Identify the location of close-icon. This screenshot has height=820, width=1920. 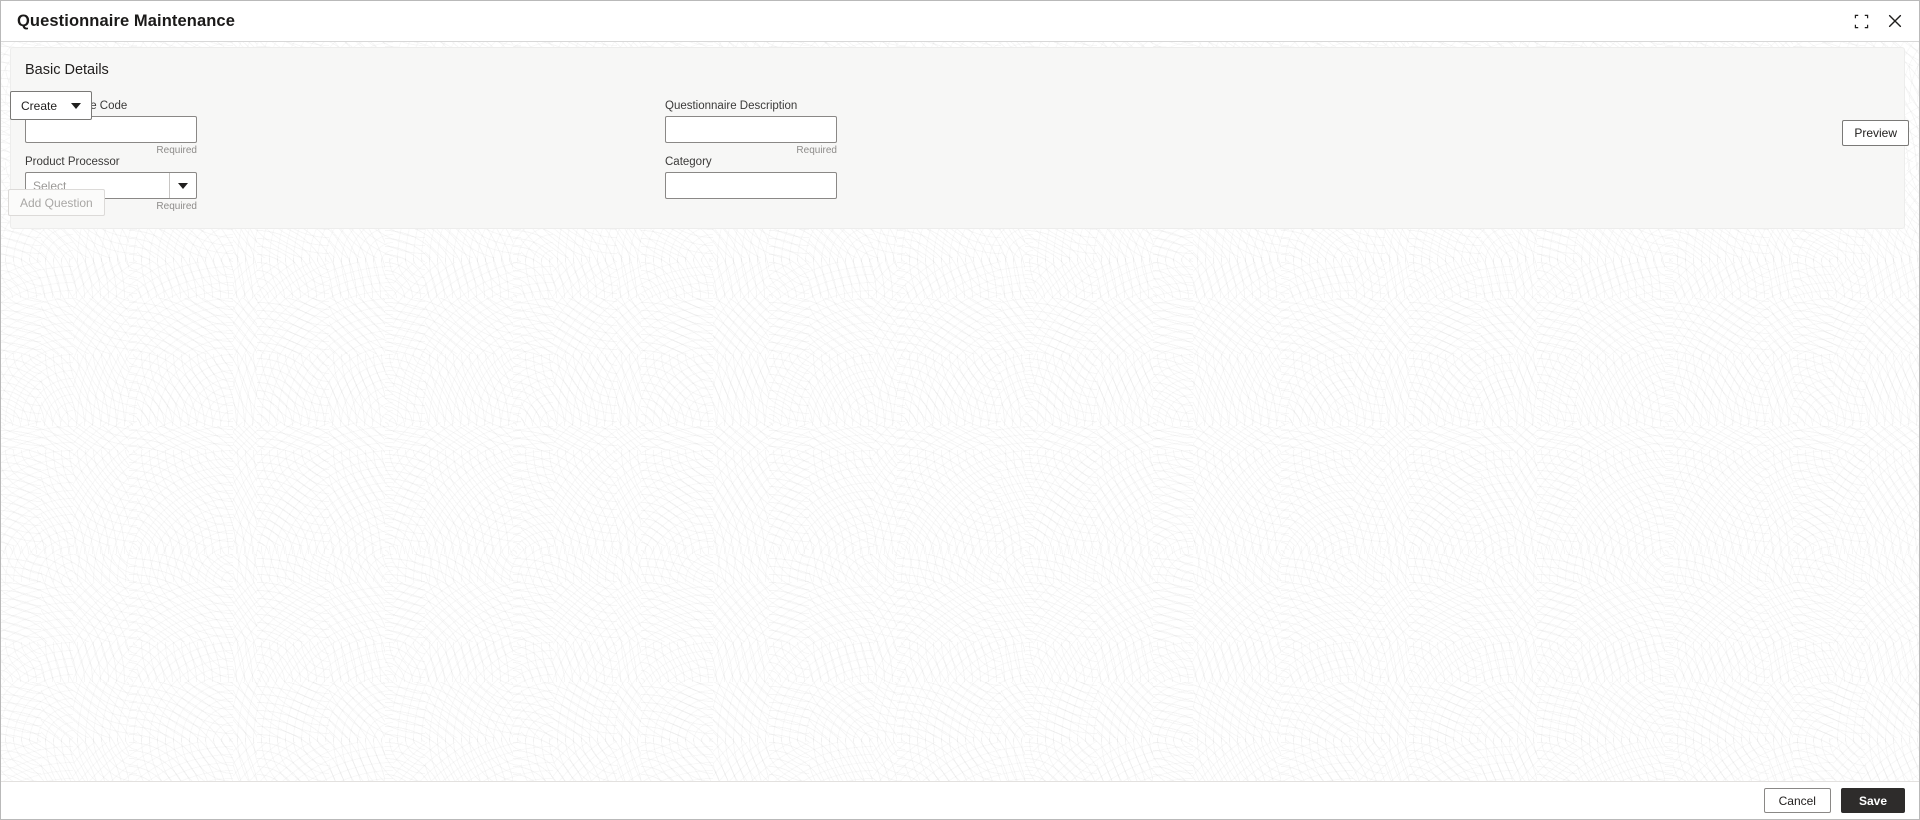
(1895, 21).